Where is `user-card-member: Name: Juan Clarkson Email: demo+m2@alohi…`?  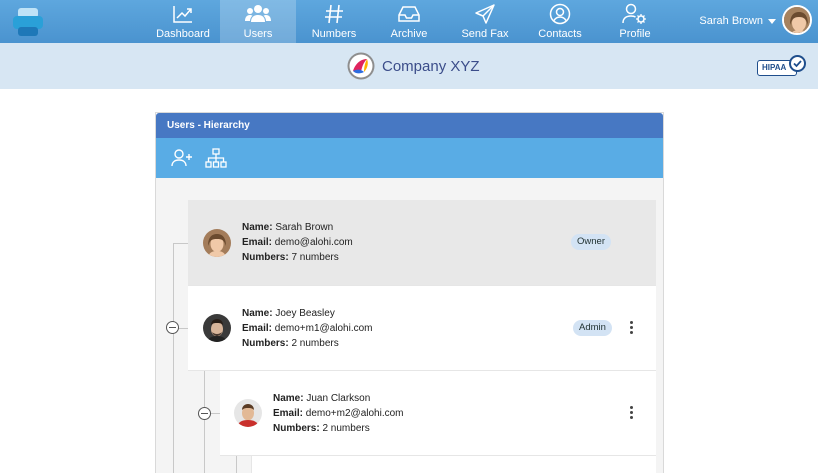 user-card-member: Name: Juan Clarkson Email: demo+m2@alohi… is located at coordinates (438, 413).